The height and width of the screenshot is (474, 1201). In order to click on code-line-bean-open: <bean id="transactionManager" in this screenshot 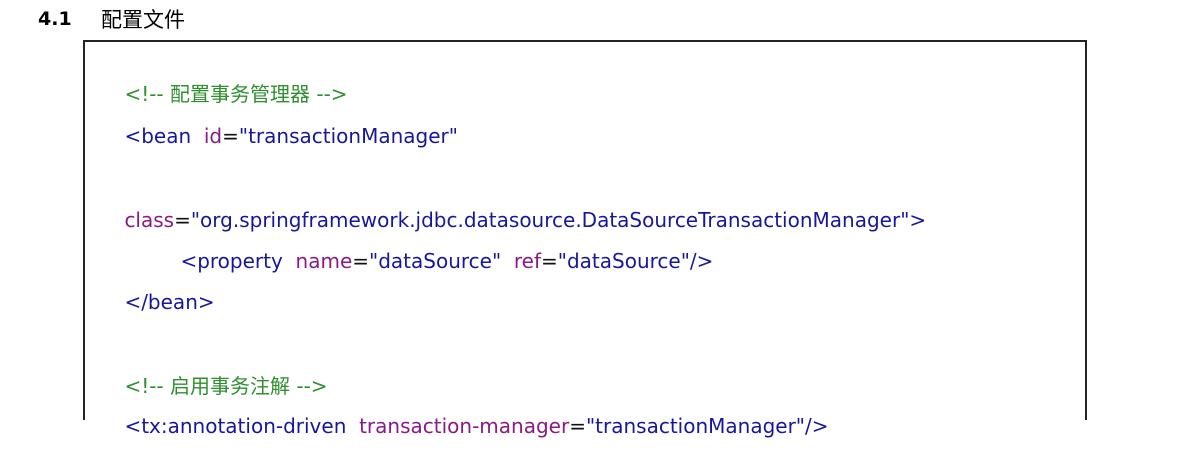, I will do `click(278, 118)`.